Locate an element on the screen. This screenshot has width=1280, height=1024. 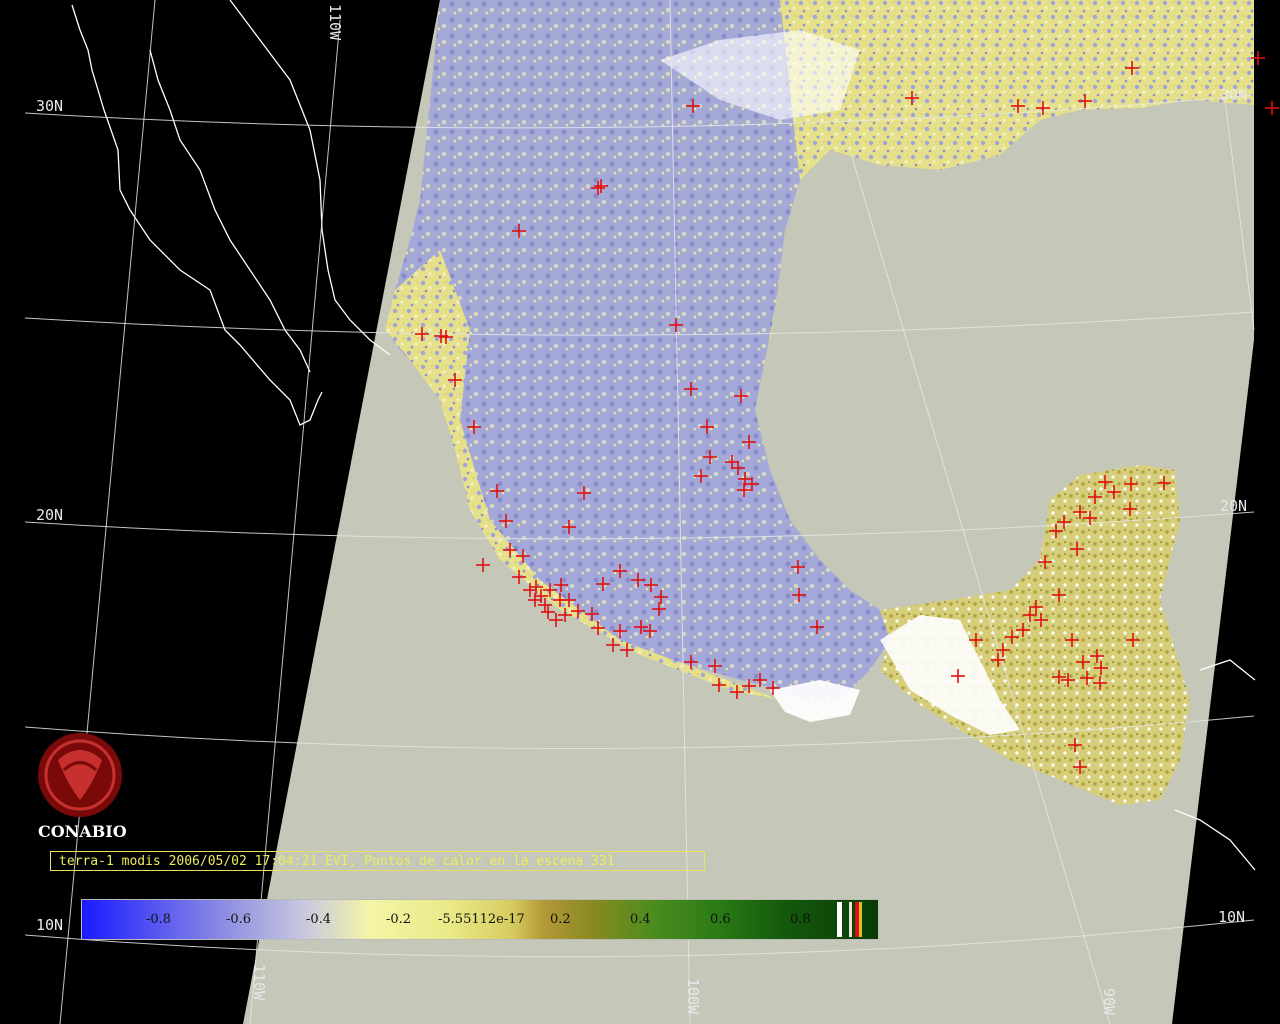
colorbar-tick: -0.4 is located at coordinates (319, 919).